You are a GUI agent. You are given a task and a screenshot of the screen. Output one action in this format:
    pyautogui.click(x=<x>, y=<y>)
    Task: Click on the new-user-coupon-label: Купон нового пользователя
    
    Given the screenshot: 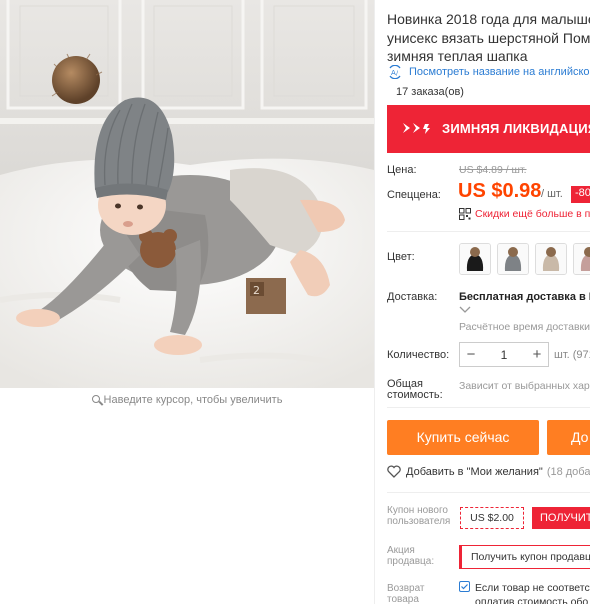 What is the action you would take?
    pyautogui.click(x=419, y=516)
    